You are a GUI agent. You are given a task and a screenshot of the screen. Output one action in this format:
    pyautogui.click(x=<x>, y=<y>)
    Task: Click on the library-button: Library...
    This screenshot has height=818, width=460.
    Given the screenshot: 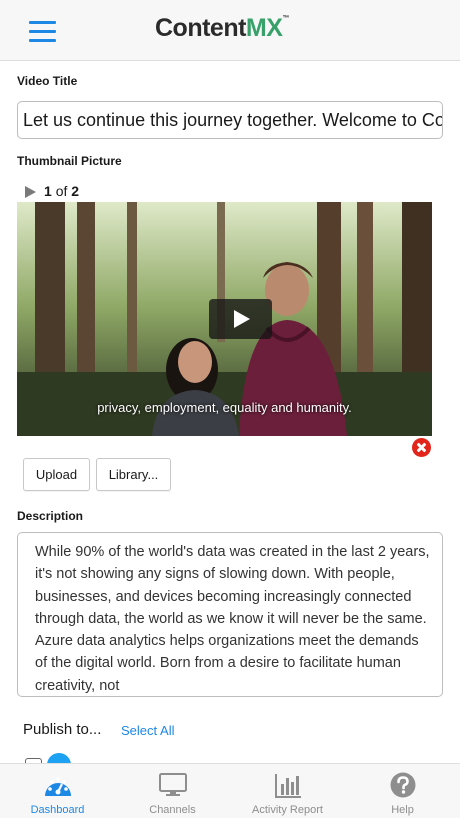 What is the action you would take?
    pyautogui.click(x=133, y=474)
    